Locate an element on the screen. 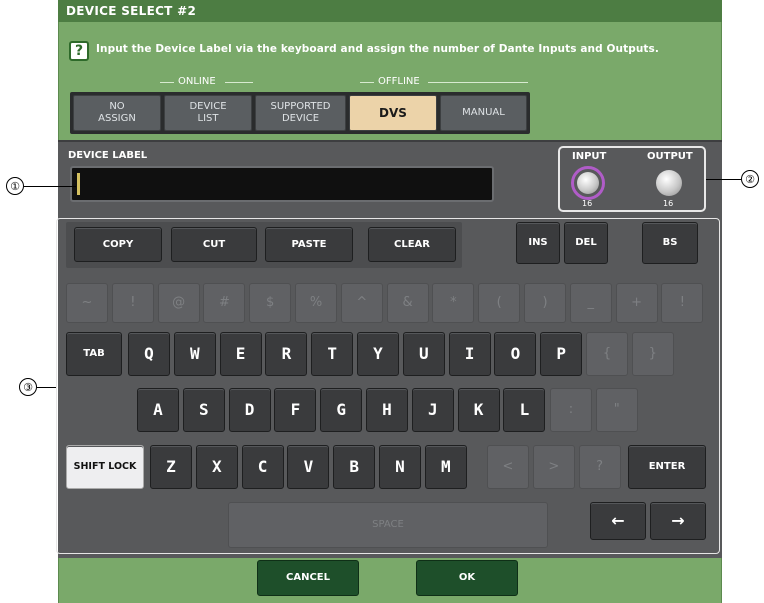  online-group-line-right is located at coordinates (239, 82).